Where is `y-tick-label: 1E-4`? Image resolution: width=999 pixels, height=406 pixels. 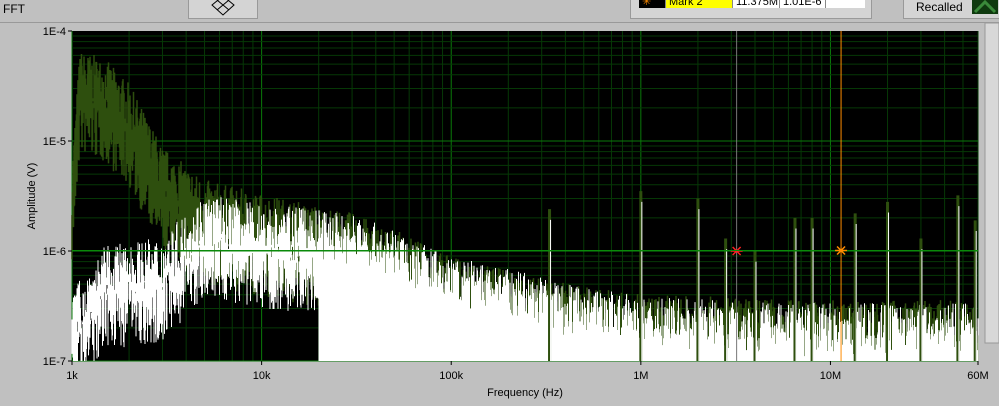 y-tick-label: 1E-4 is located at coordinates (54, 32).